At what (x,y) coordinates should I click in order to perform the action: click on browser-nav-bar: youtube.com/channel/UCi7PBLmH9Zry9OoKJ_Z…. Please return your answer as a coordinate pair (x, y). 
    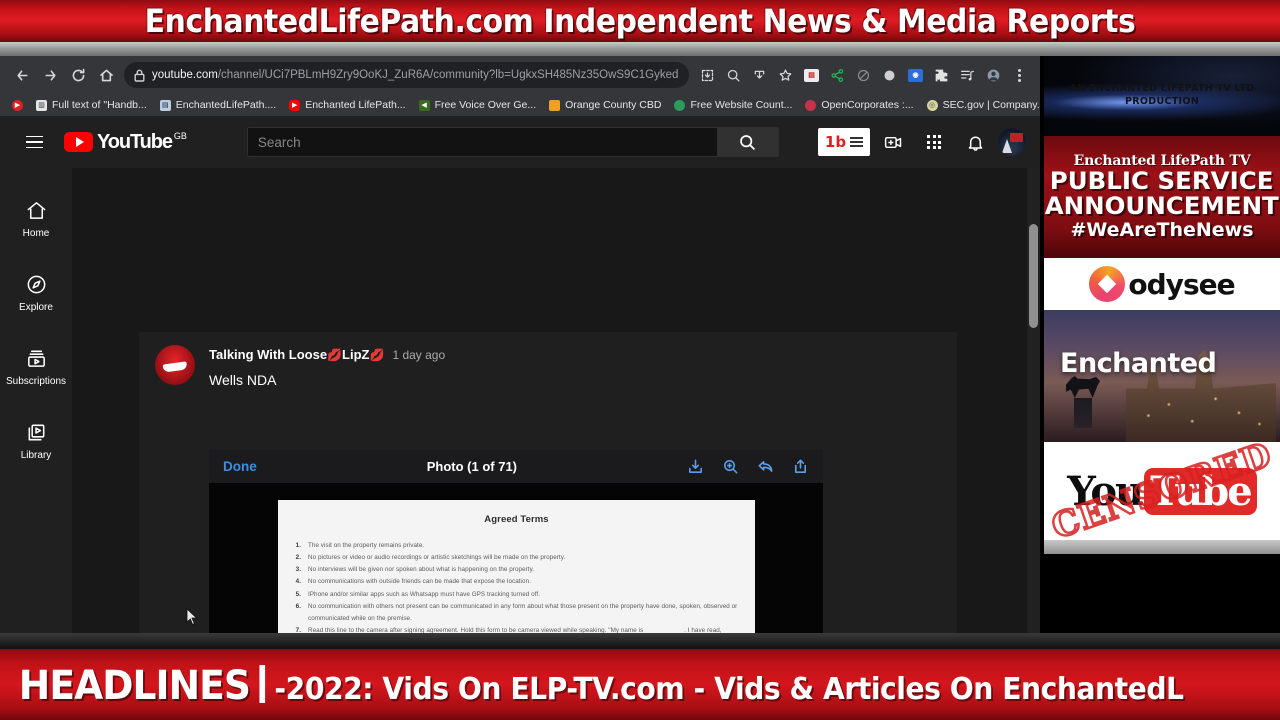
    Looking at the image, I should click on (520, 75).